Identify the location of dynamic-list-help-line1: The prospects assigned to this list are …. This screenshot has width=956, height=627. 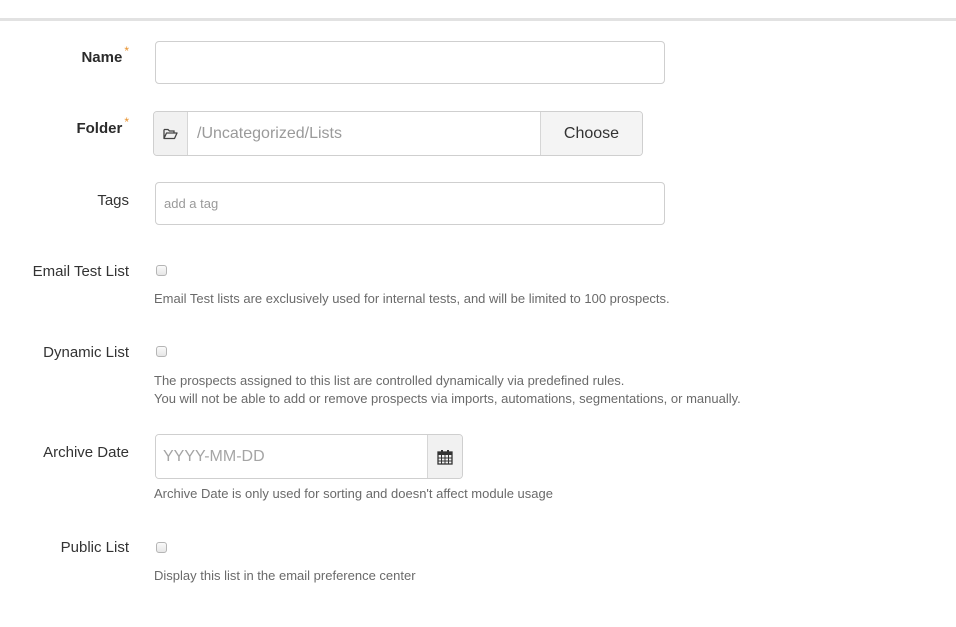
(389, 380).